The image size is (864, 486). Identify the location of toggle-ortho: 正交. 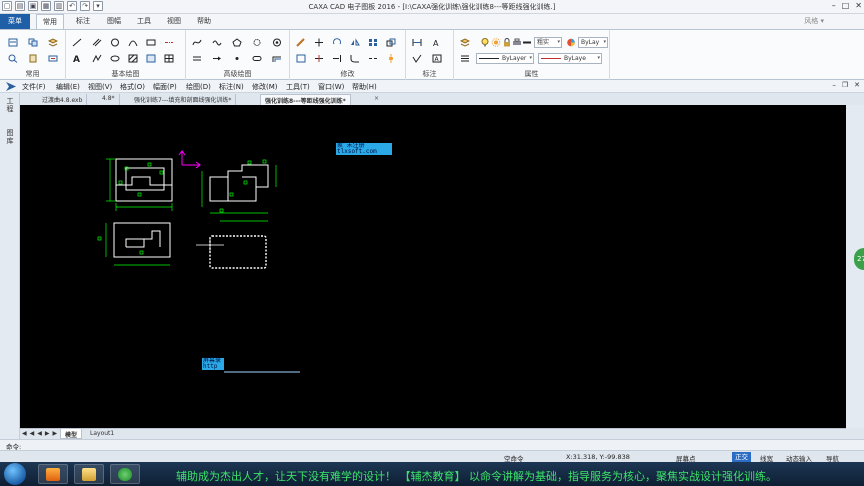
(741, 457).